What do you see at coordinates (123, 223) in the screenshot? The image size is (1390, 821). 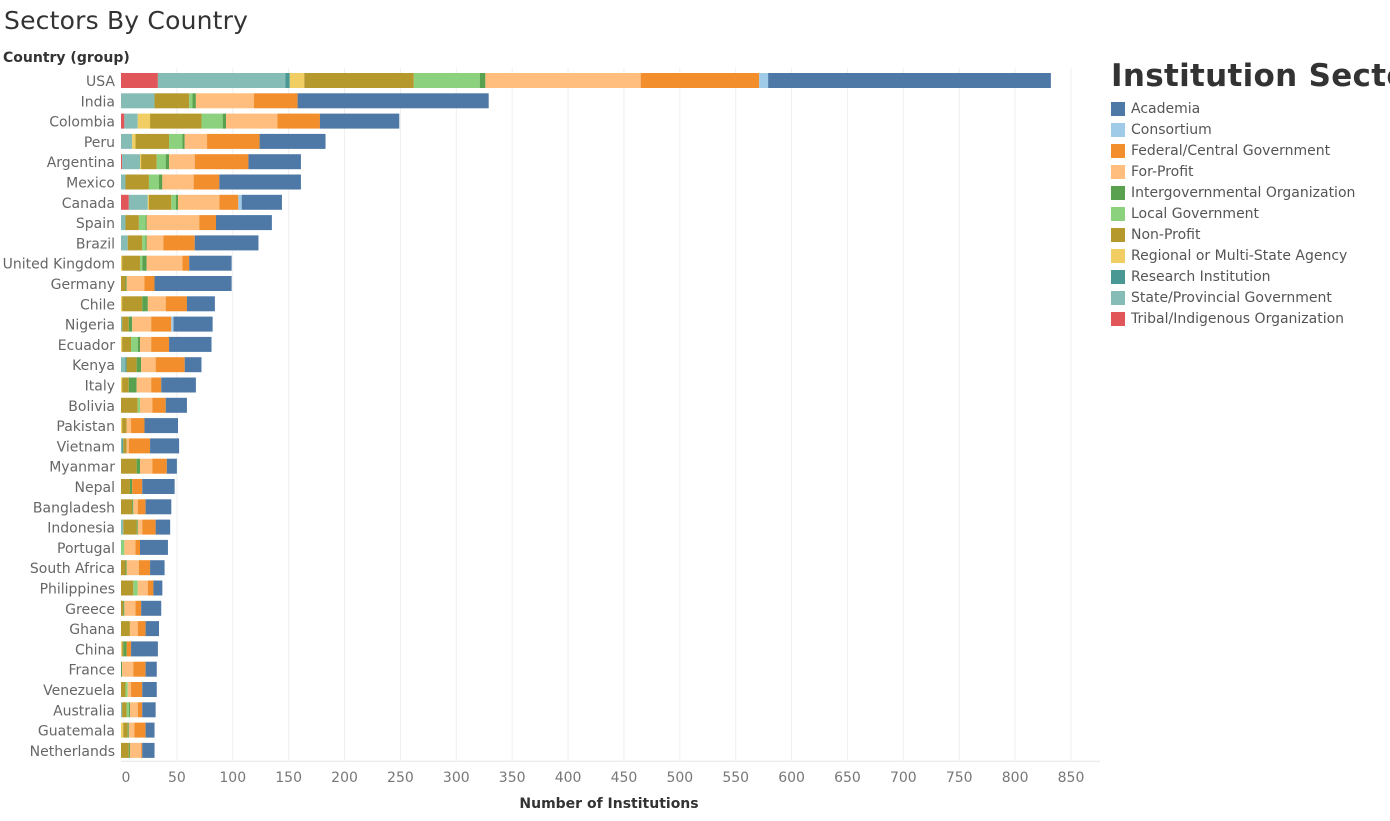 I see `bar-segment: Spain — State/Provincial Government: 4` at bounding box center [123, 223].